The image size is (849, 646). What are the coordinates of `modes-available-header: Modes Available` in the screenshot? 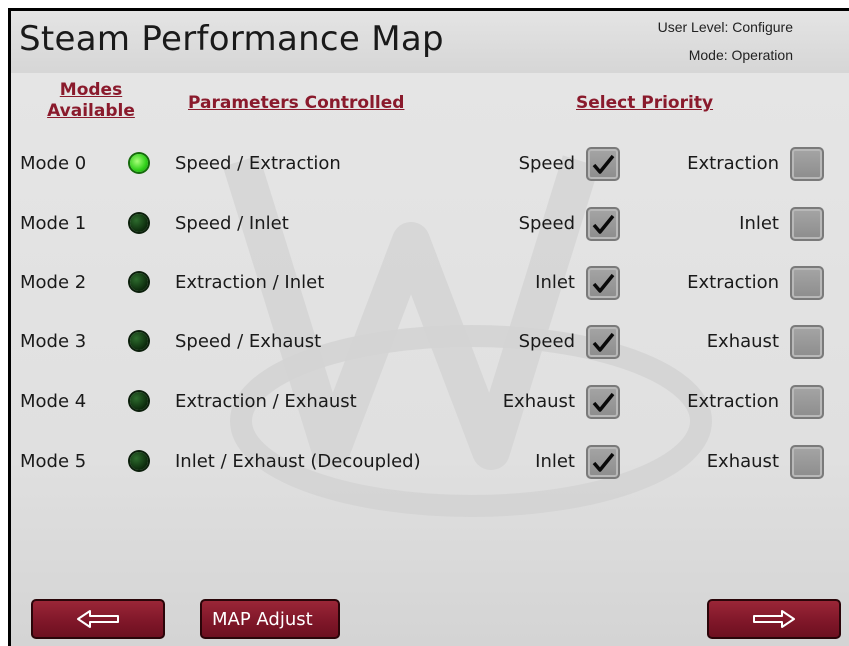 It's located at (91, 100).